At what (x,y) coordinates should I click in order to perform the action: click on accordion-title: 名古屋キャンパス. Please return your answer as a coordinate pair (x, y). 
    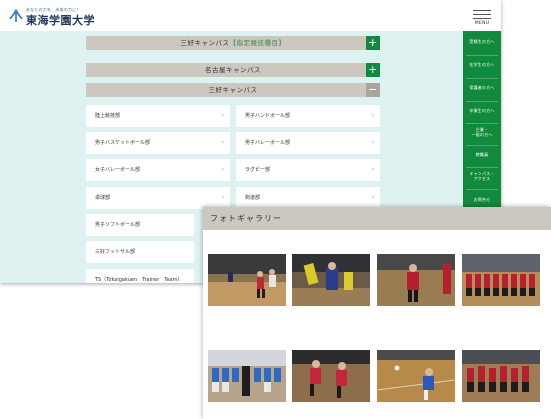
    Looking at the image, I should click on (233, 70).